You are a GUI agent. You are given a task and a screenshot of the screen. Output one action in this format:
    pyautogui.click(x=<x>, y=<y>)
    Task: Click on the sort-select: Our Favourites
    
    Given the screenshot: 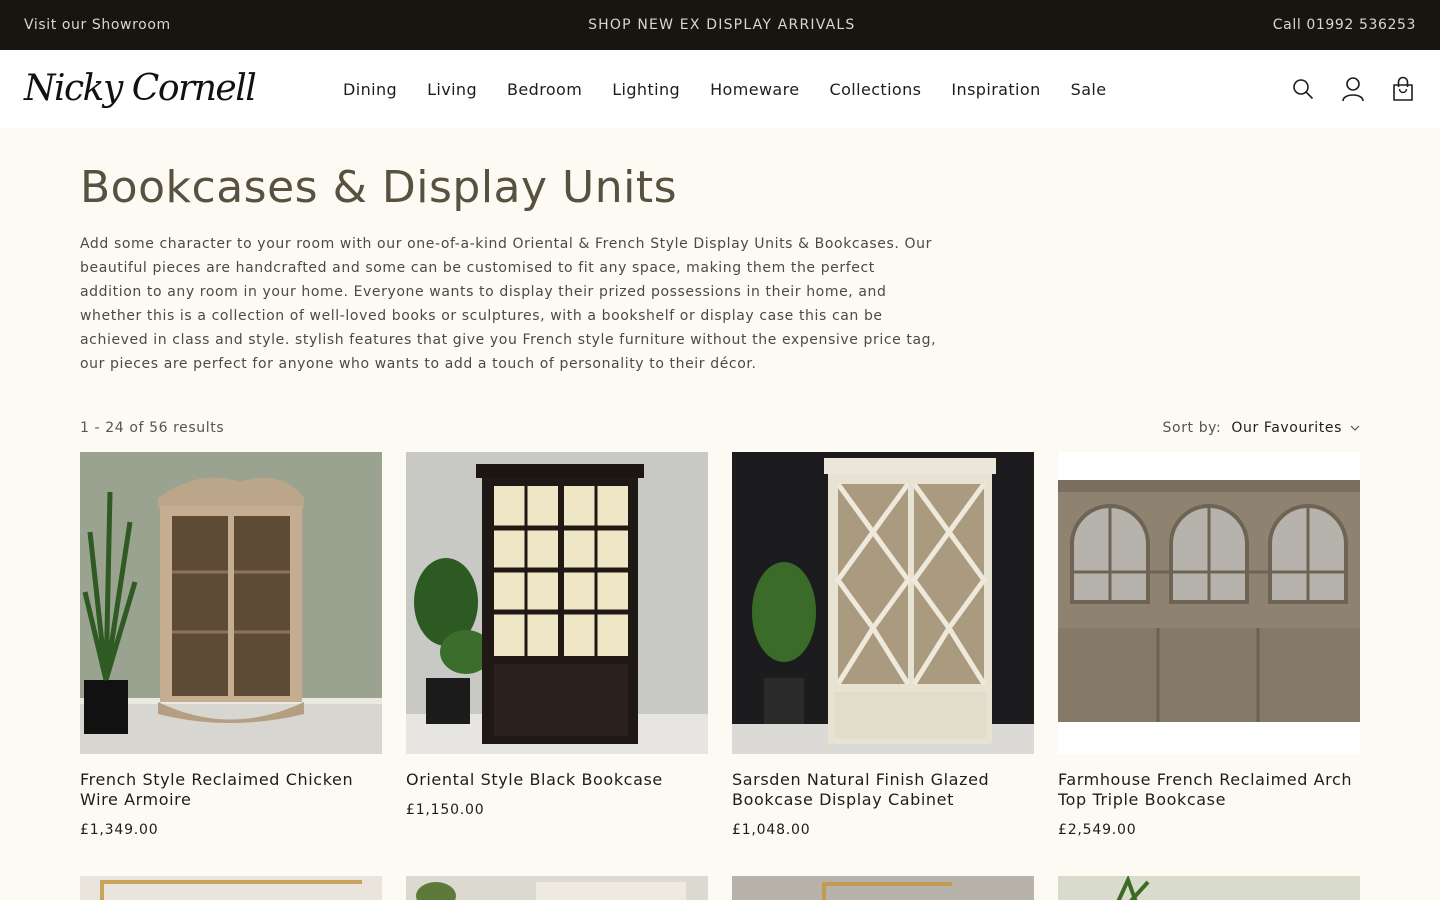 What is the action you would take?
    pyautogui.click(x=1295, y=428)
    